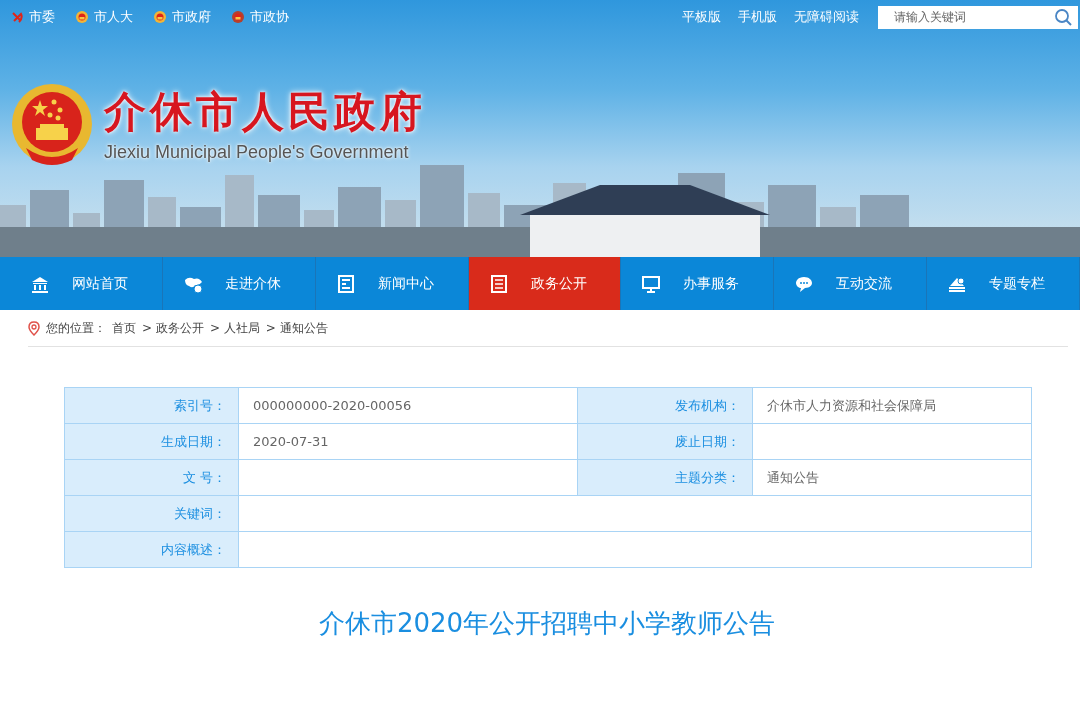  I want to click on top-link: 平板版, so click(701, 17).